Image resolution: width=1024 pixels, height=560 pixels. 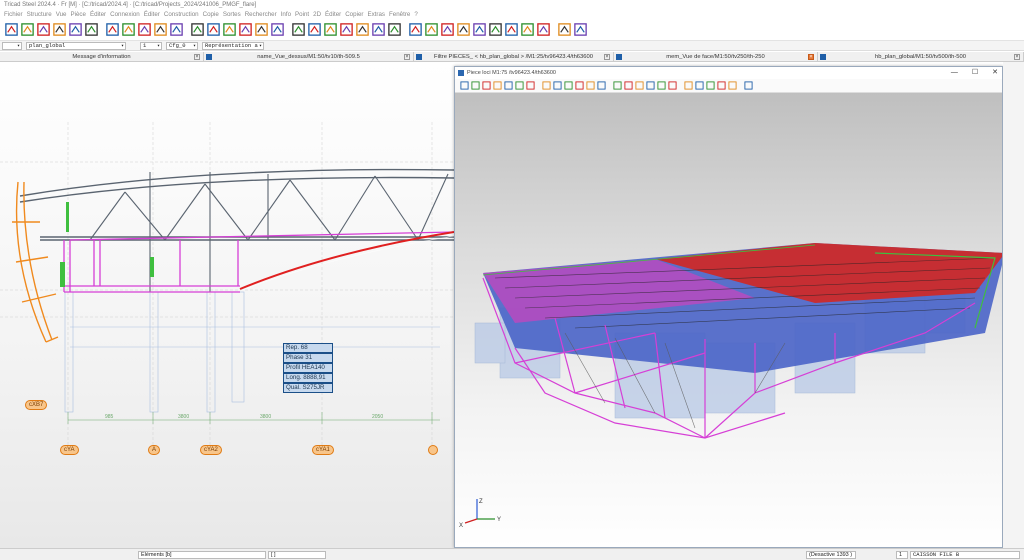 What do you see at coordinates (431, 30) in the screenshot?
I see `export-icon` at bounding box center [431, 30].